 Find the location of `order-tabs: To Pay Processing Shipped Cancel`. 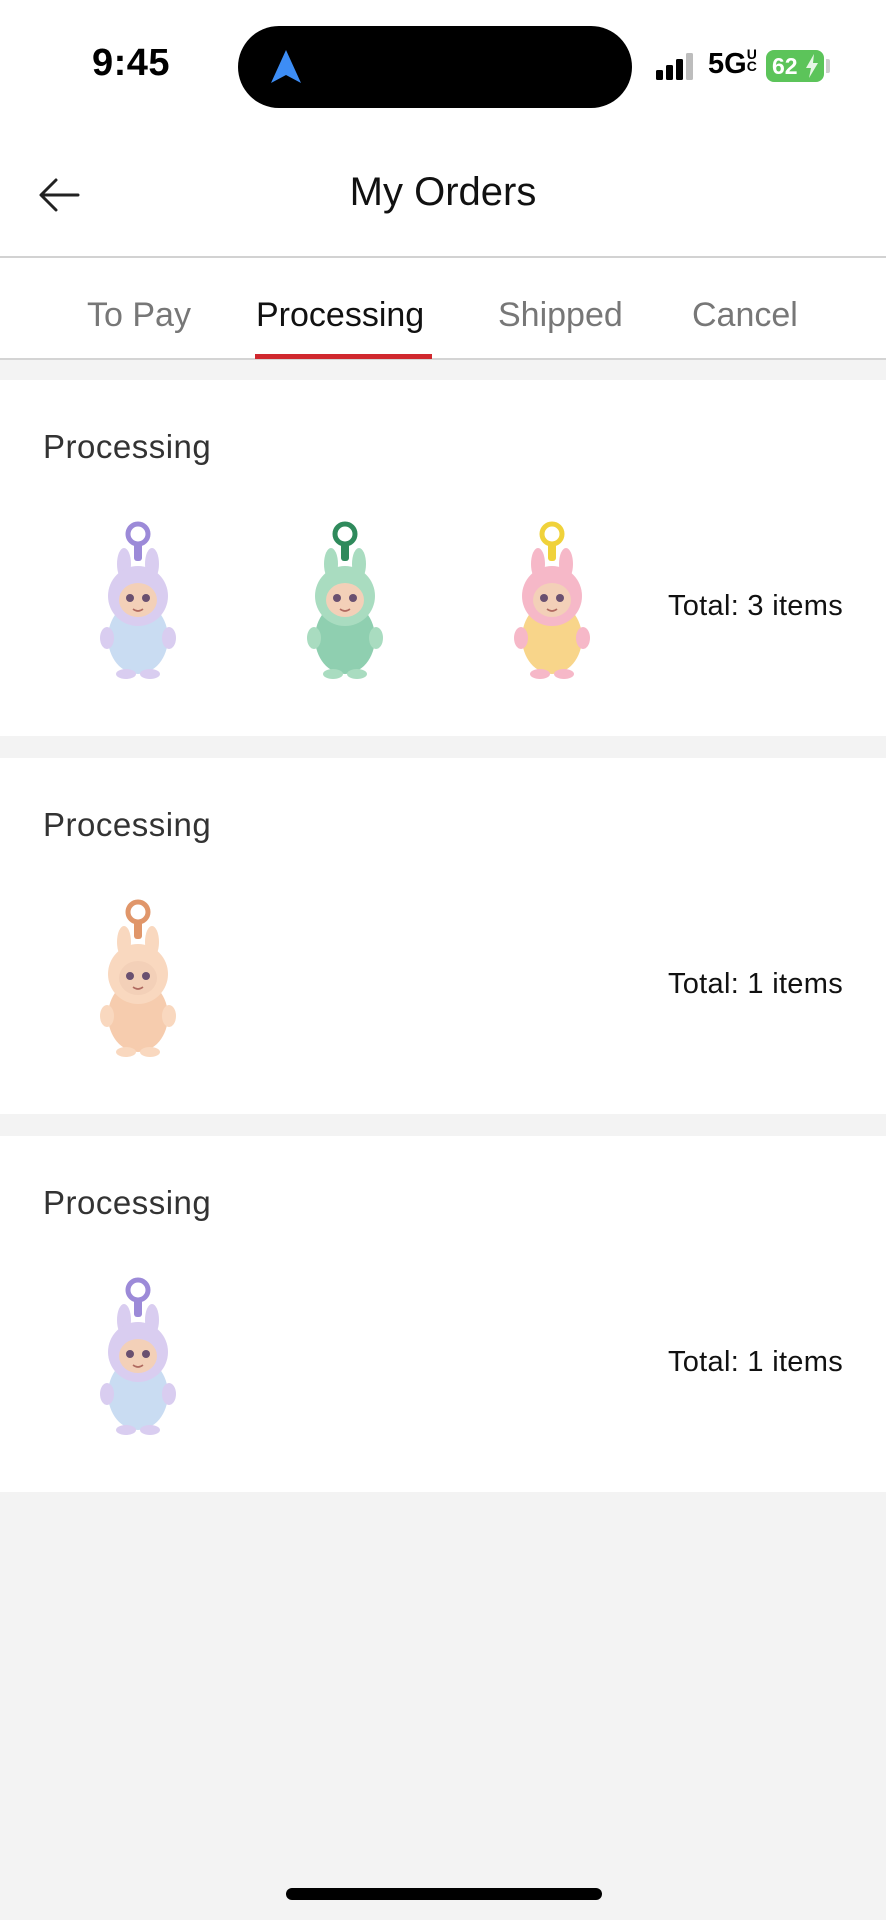

order-tabs: To Pay Processing Shipped Cancel is located at coordinates (443, 309).